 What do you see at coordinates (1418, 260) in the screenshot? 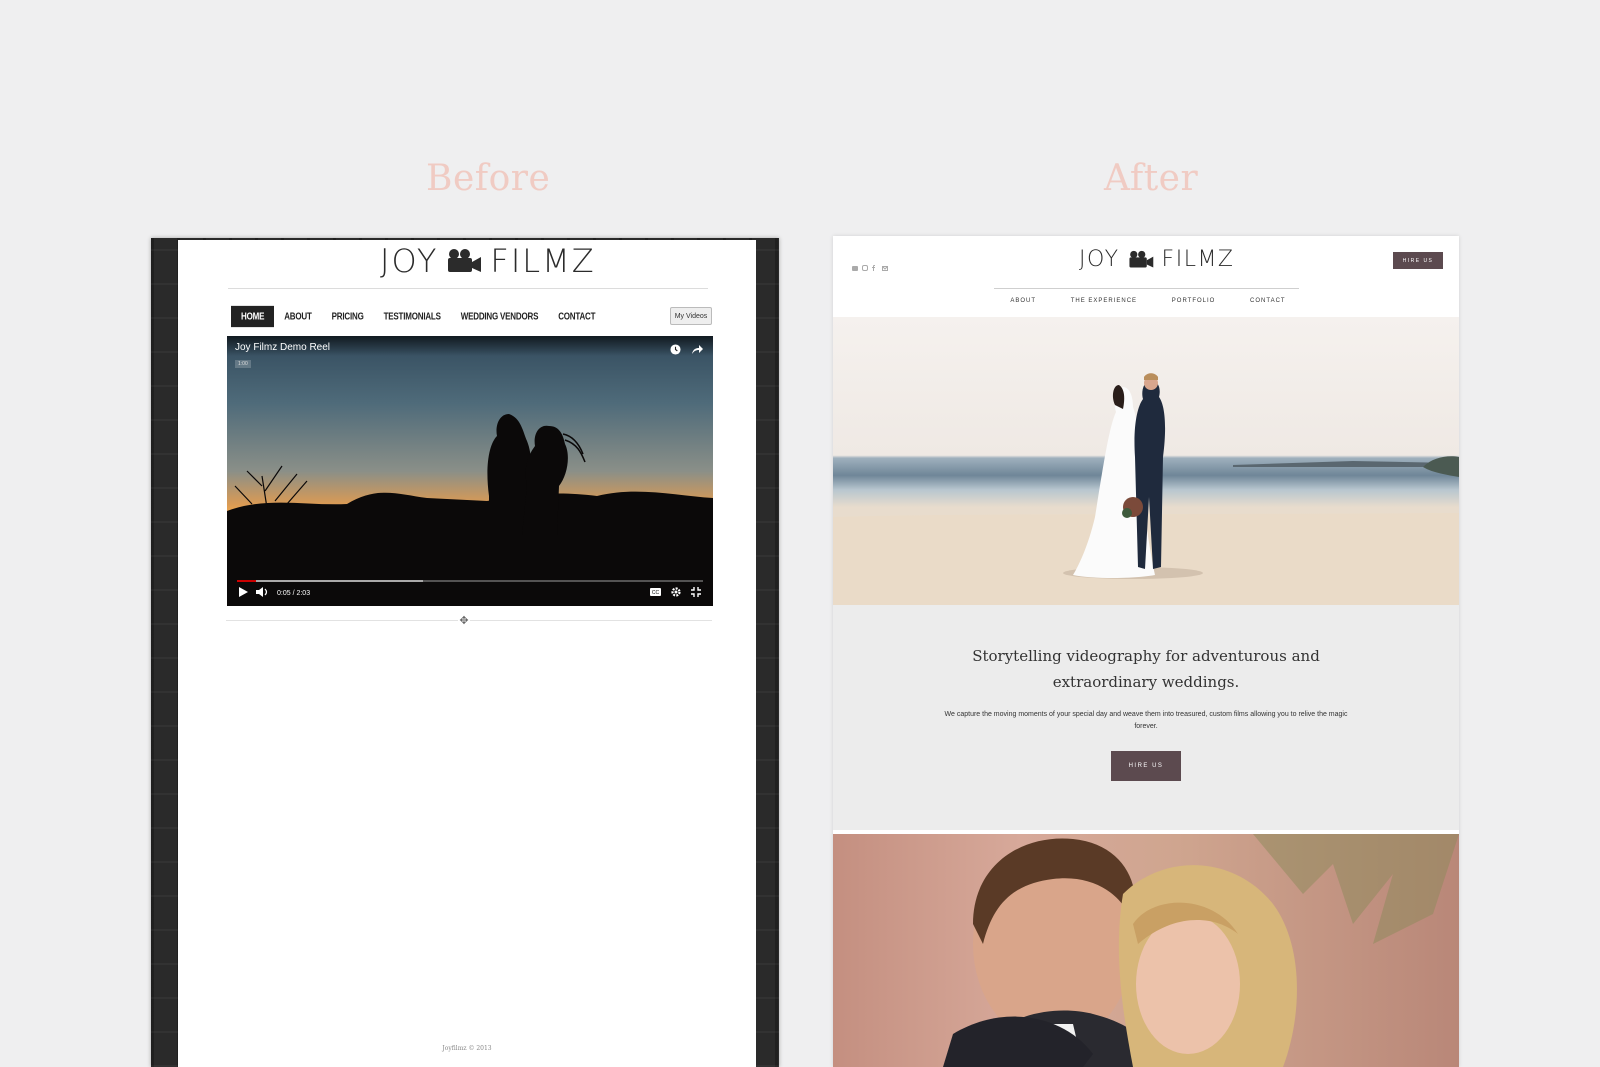
I see `hire-us-header-button: HIRE US` at bounding box center [1418, 260].